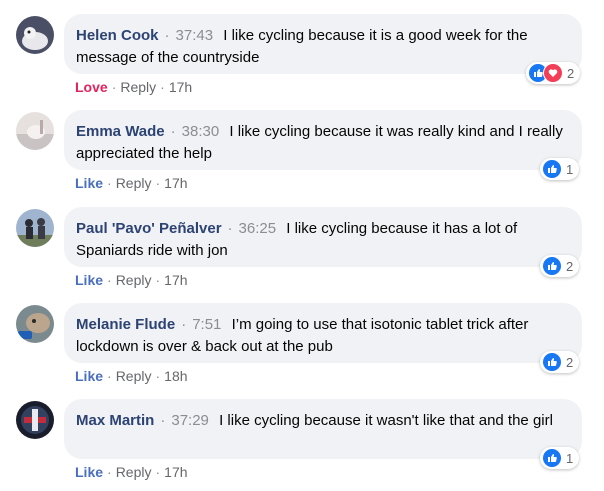 Image resolution: width=604 pixels, height=491 pixels. I want to click on comment-author: Melanie Flude, so click(125, 324).